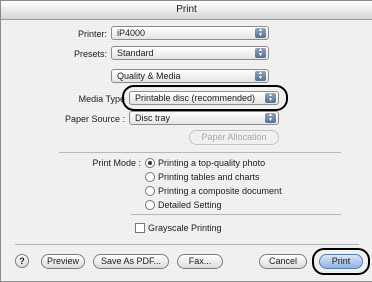 This screenshot has width=372, height=282. What do you see at coordinates (204, 118) in the screenshot?
I see `paper-source-popup: Disc tray ▲ ▼` at bounding box center [204, 118].